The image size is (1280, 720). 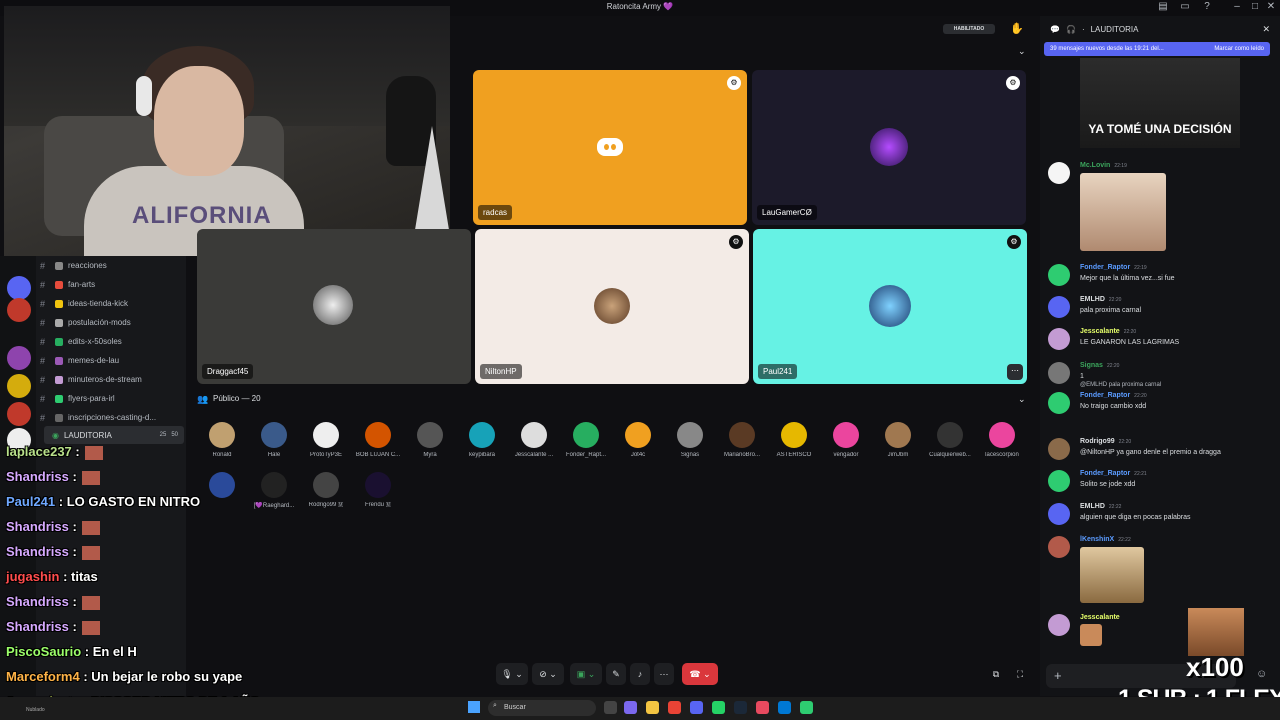 I want to click on video-tile: ⚙ NiltonHP, so click(x=612, y=306).